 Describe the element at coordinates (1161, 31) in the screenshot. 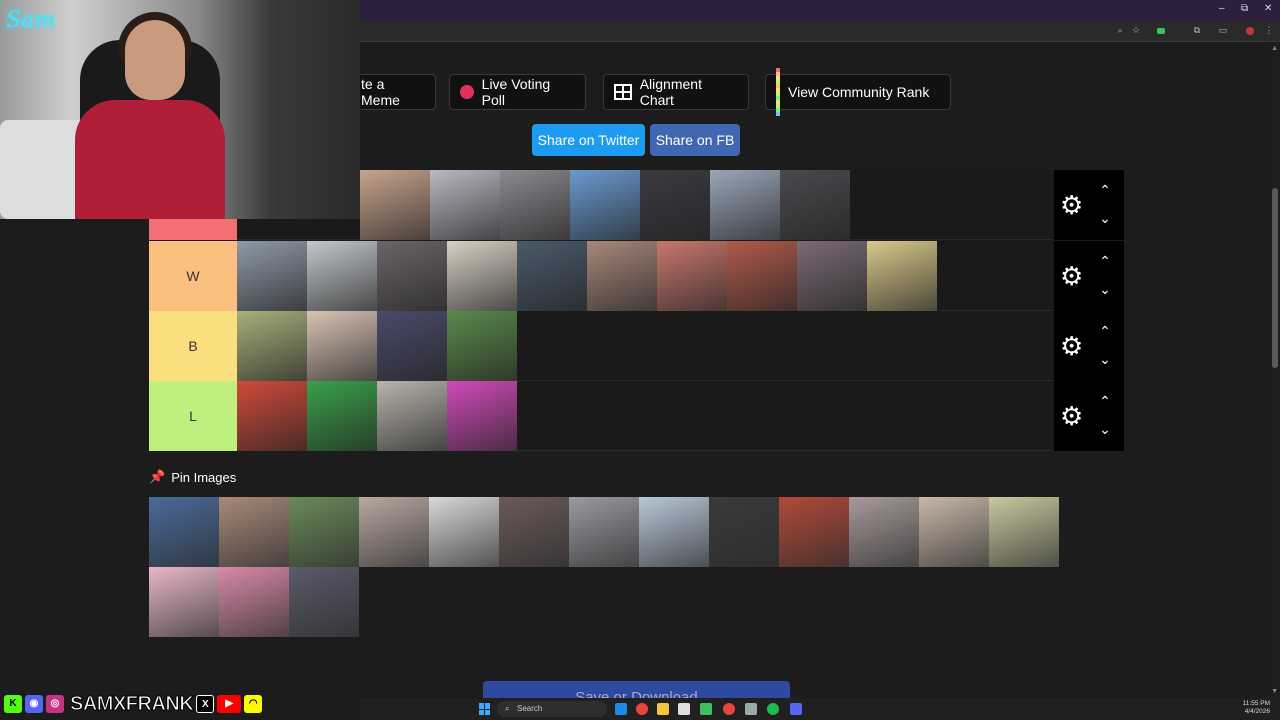

I see `extension-icon` at that location.